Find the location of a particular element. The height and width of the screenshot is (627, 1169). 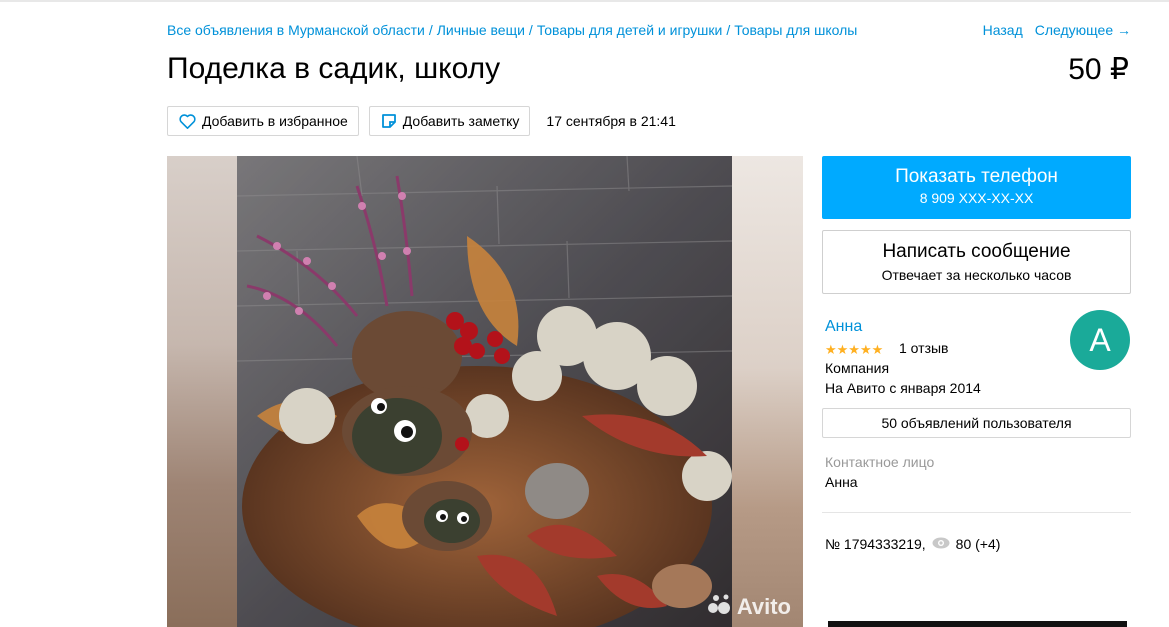

show-phone-label: Показать телефон is located at coordinates (976, 176).